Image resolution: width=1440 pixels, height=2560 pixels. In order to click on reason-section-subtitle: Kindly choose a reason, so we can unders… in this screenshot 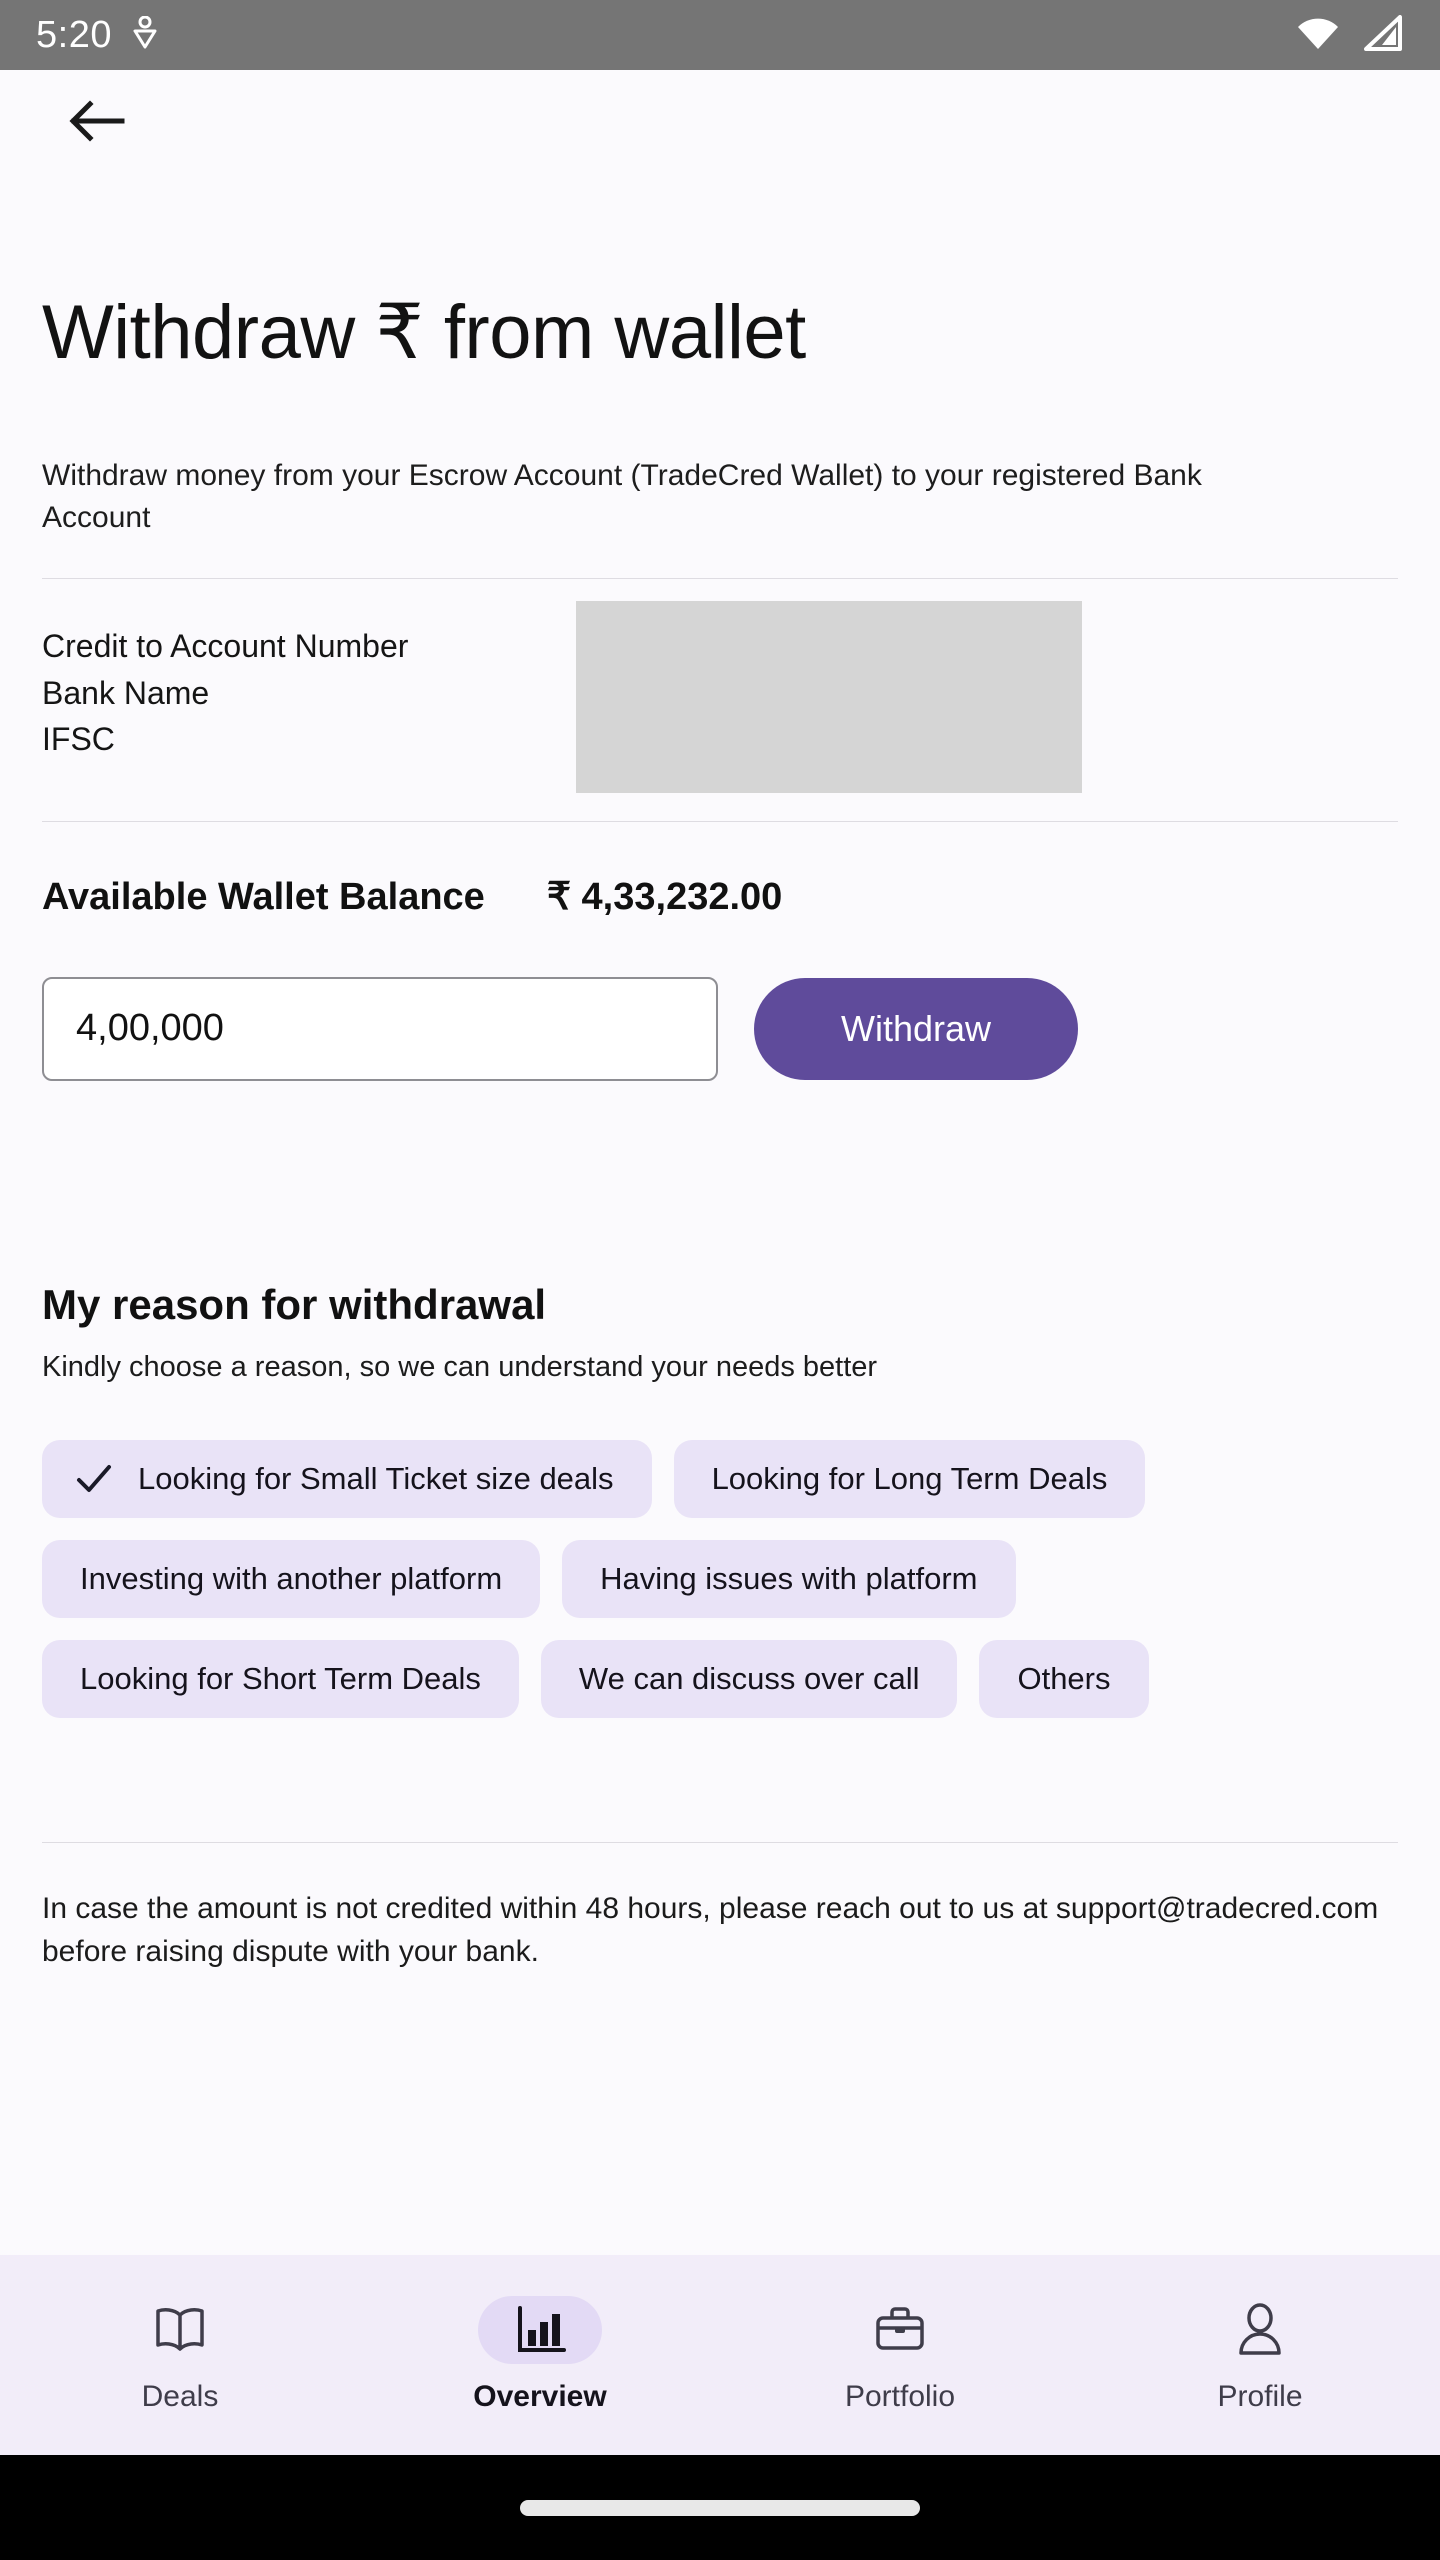, I will do `click(460, 1366)`.